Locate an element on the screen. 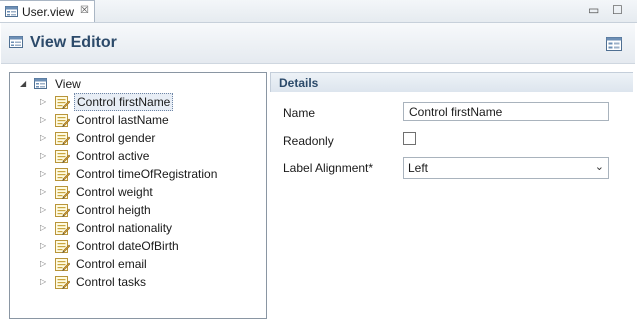  tree-item: ▷ Control nationality is located at coordinates (150, 228).